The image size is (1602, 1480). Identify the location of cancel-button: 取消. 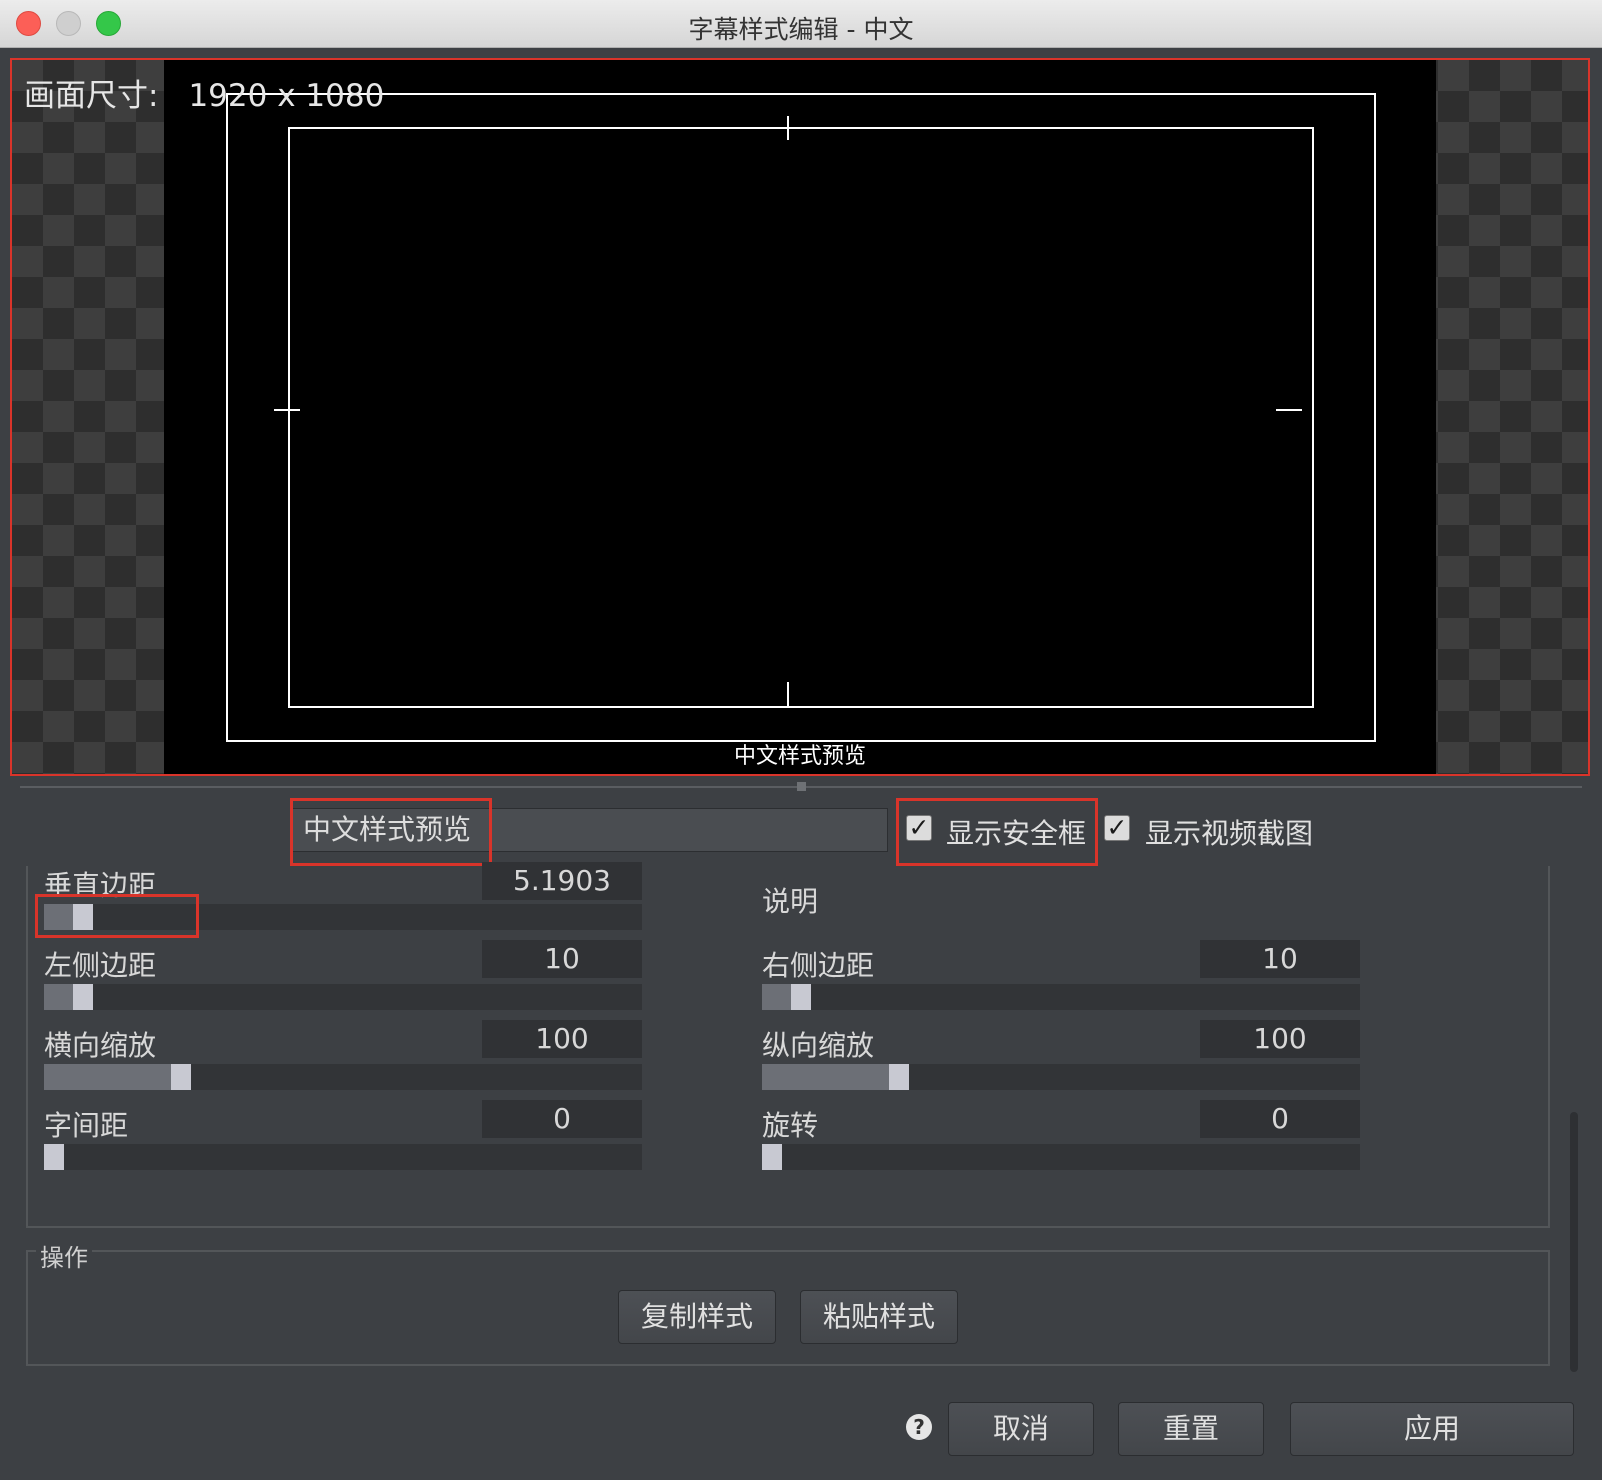
(1021, 1429).